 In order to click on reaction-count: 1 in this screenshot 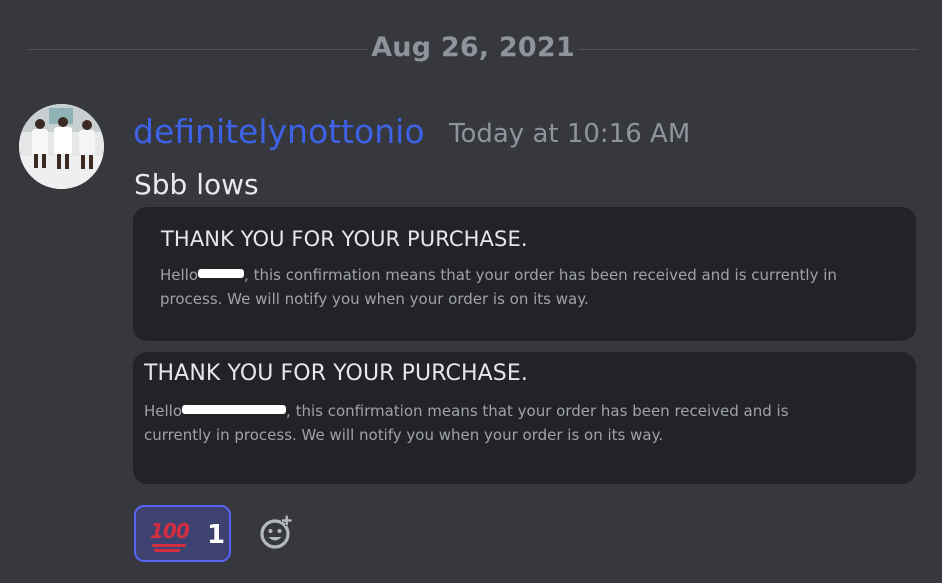, I will do `click(216, 535)`.